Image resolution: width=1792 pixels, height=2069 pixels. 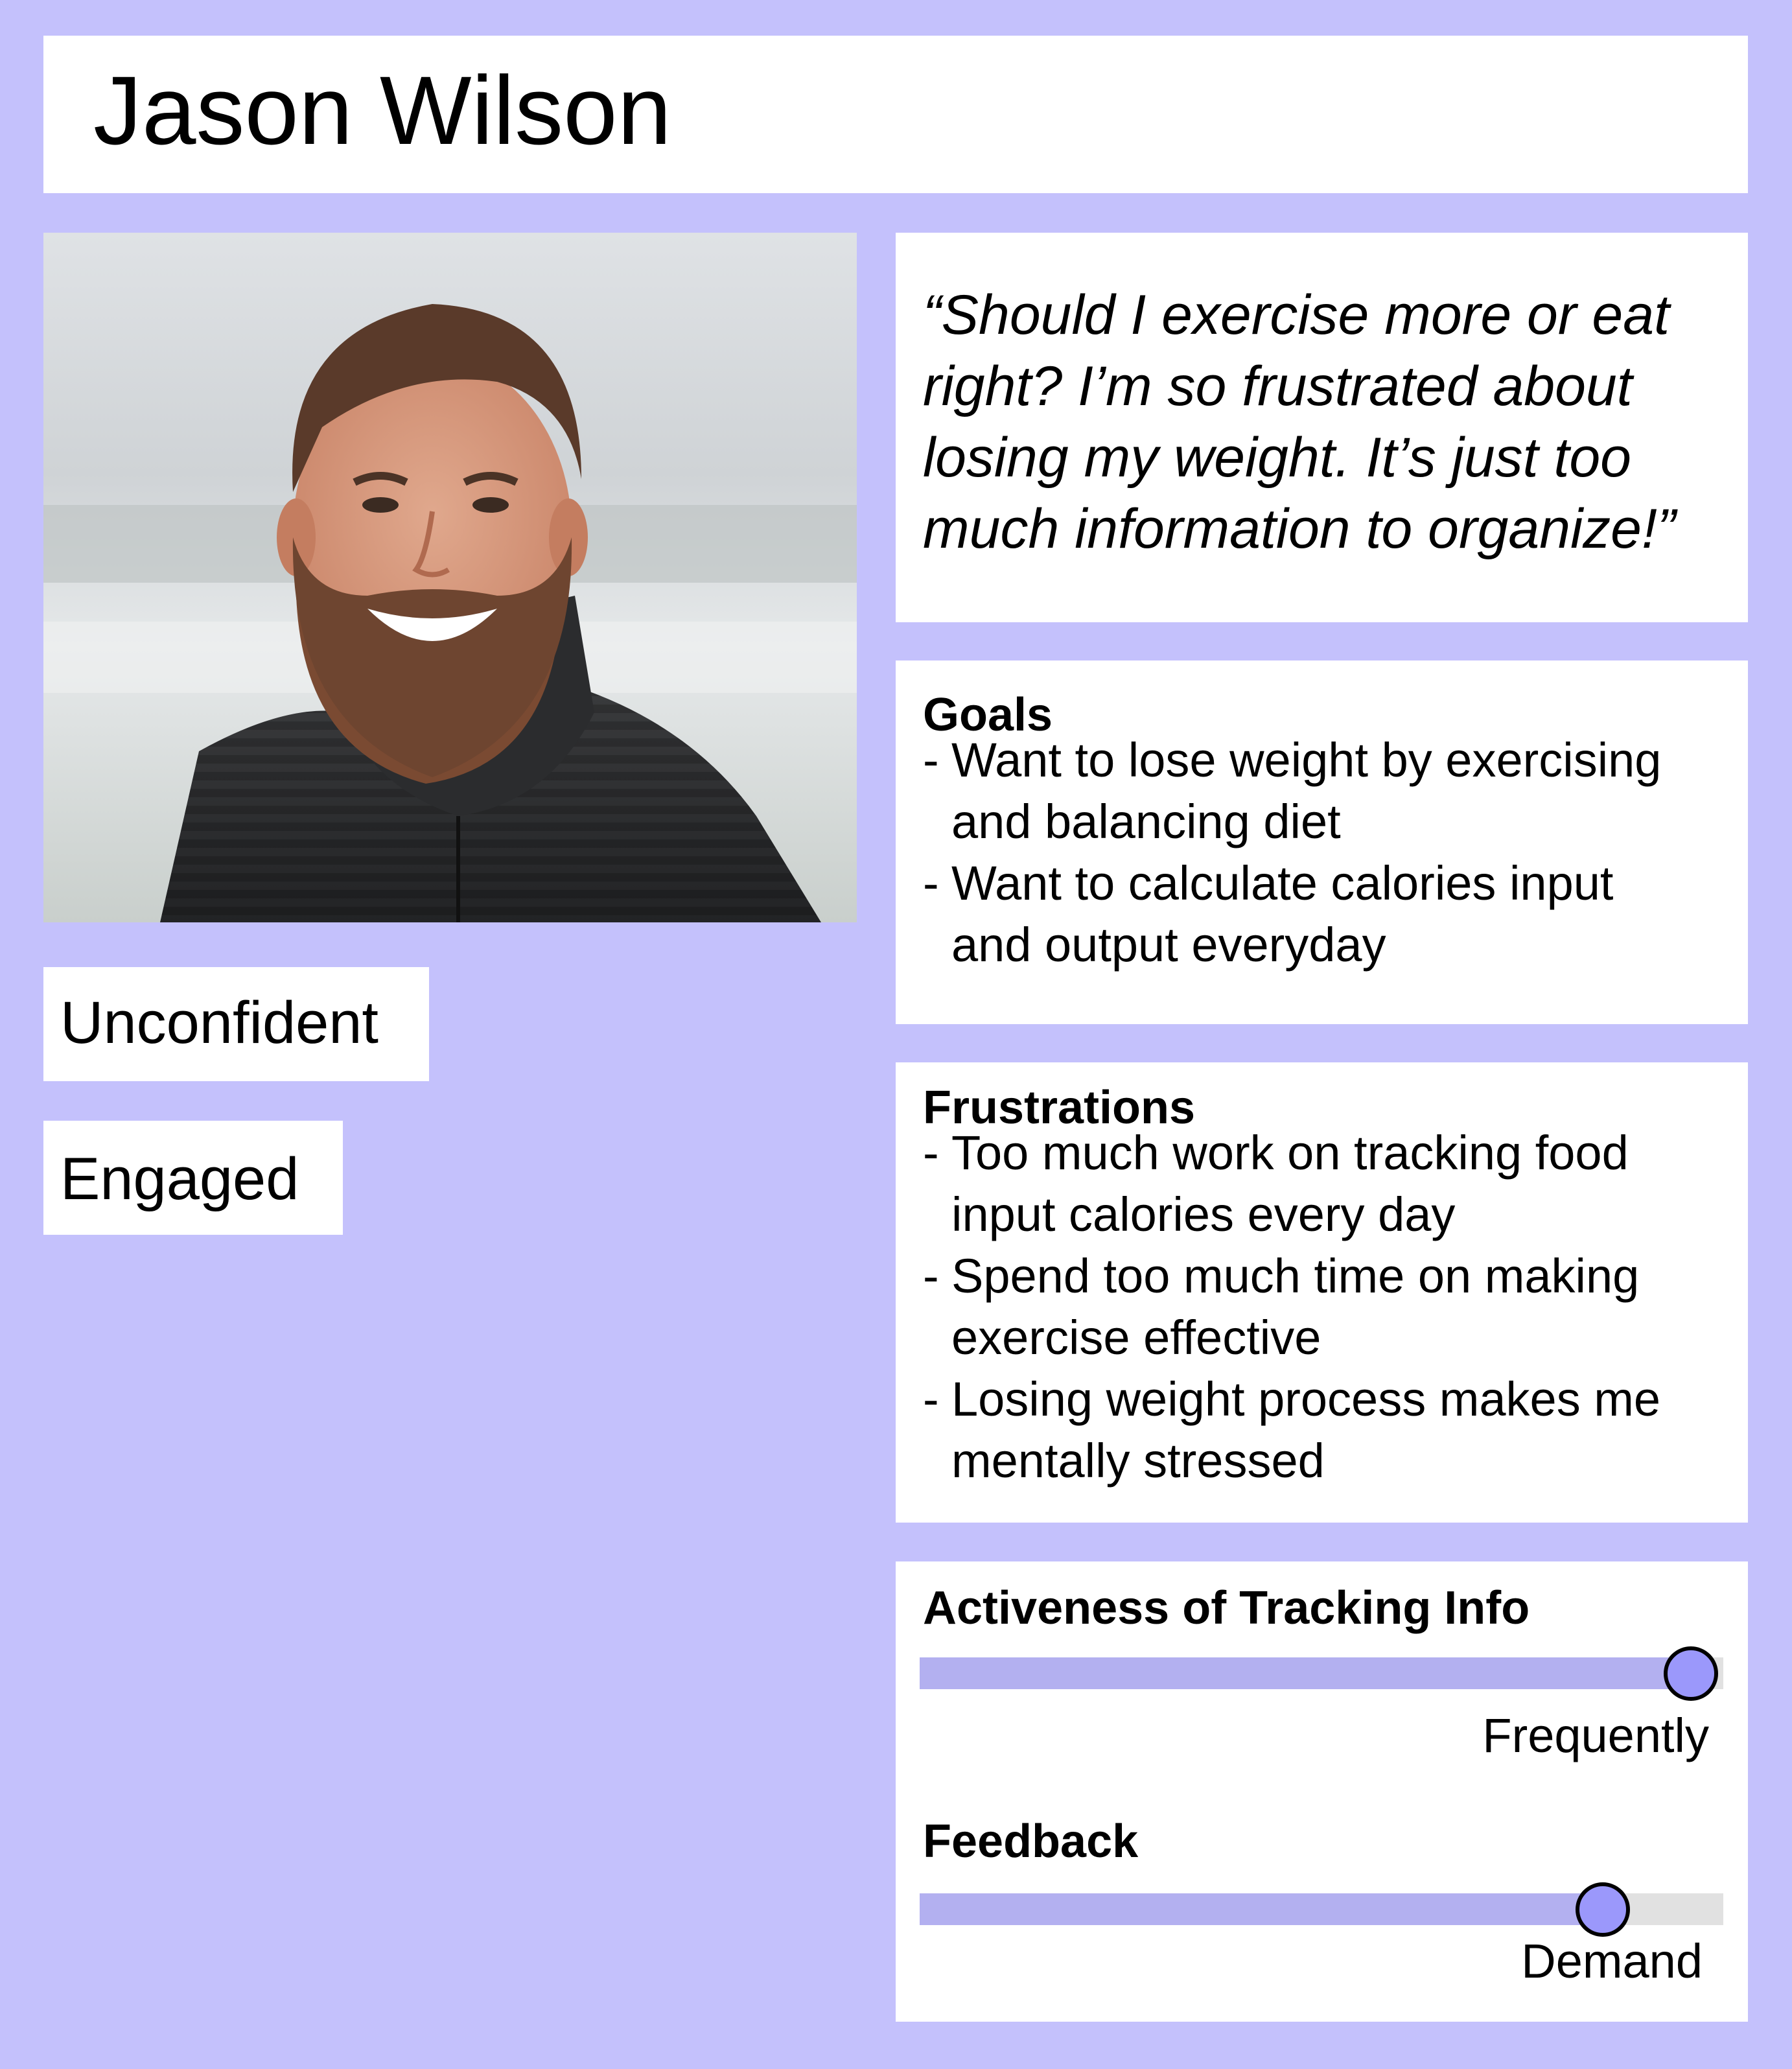 What do you see at coordinates (1203, 1214) in the screenshot?
I see `list-item-line: input calories every day` at bounding box center [1203, 1214].